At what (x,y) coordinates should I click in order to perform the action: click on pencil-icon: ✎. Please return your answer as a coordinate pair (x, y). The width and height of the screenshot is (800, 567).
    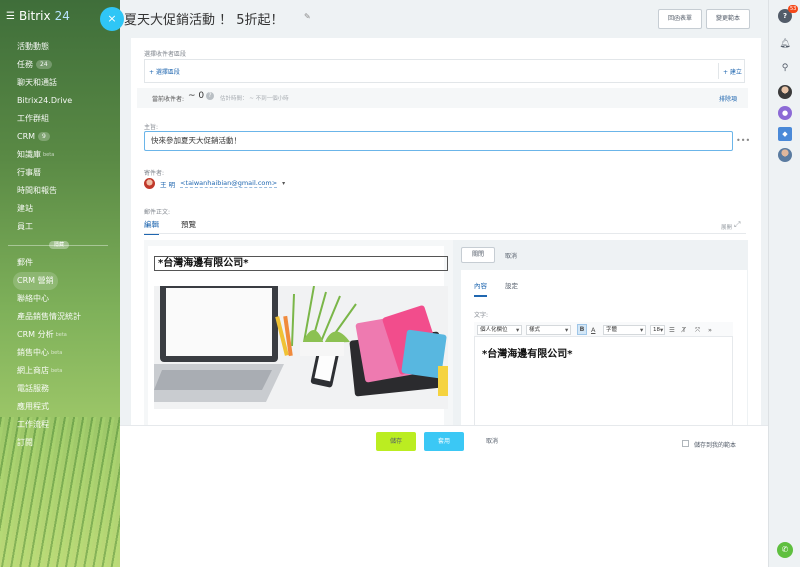
    Looking at the image, I should click on (307, 16).